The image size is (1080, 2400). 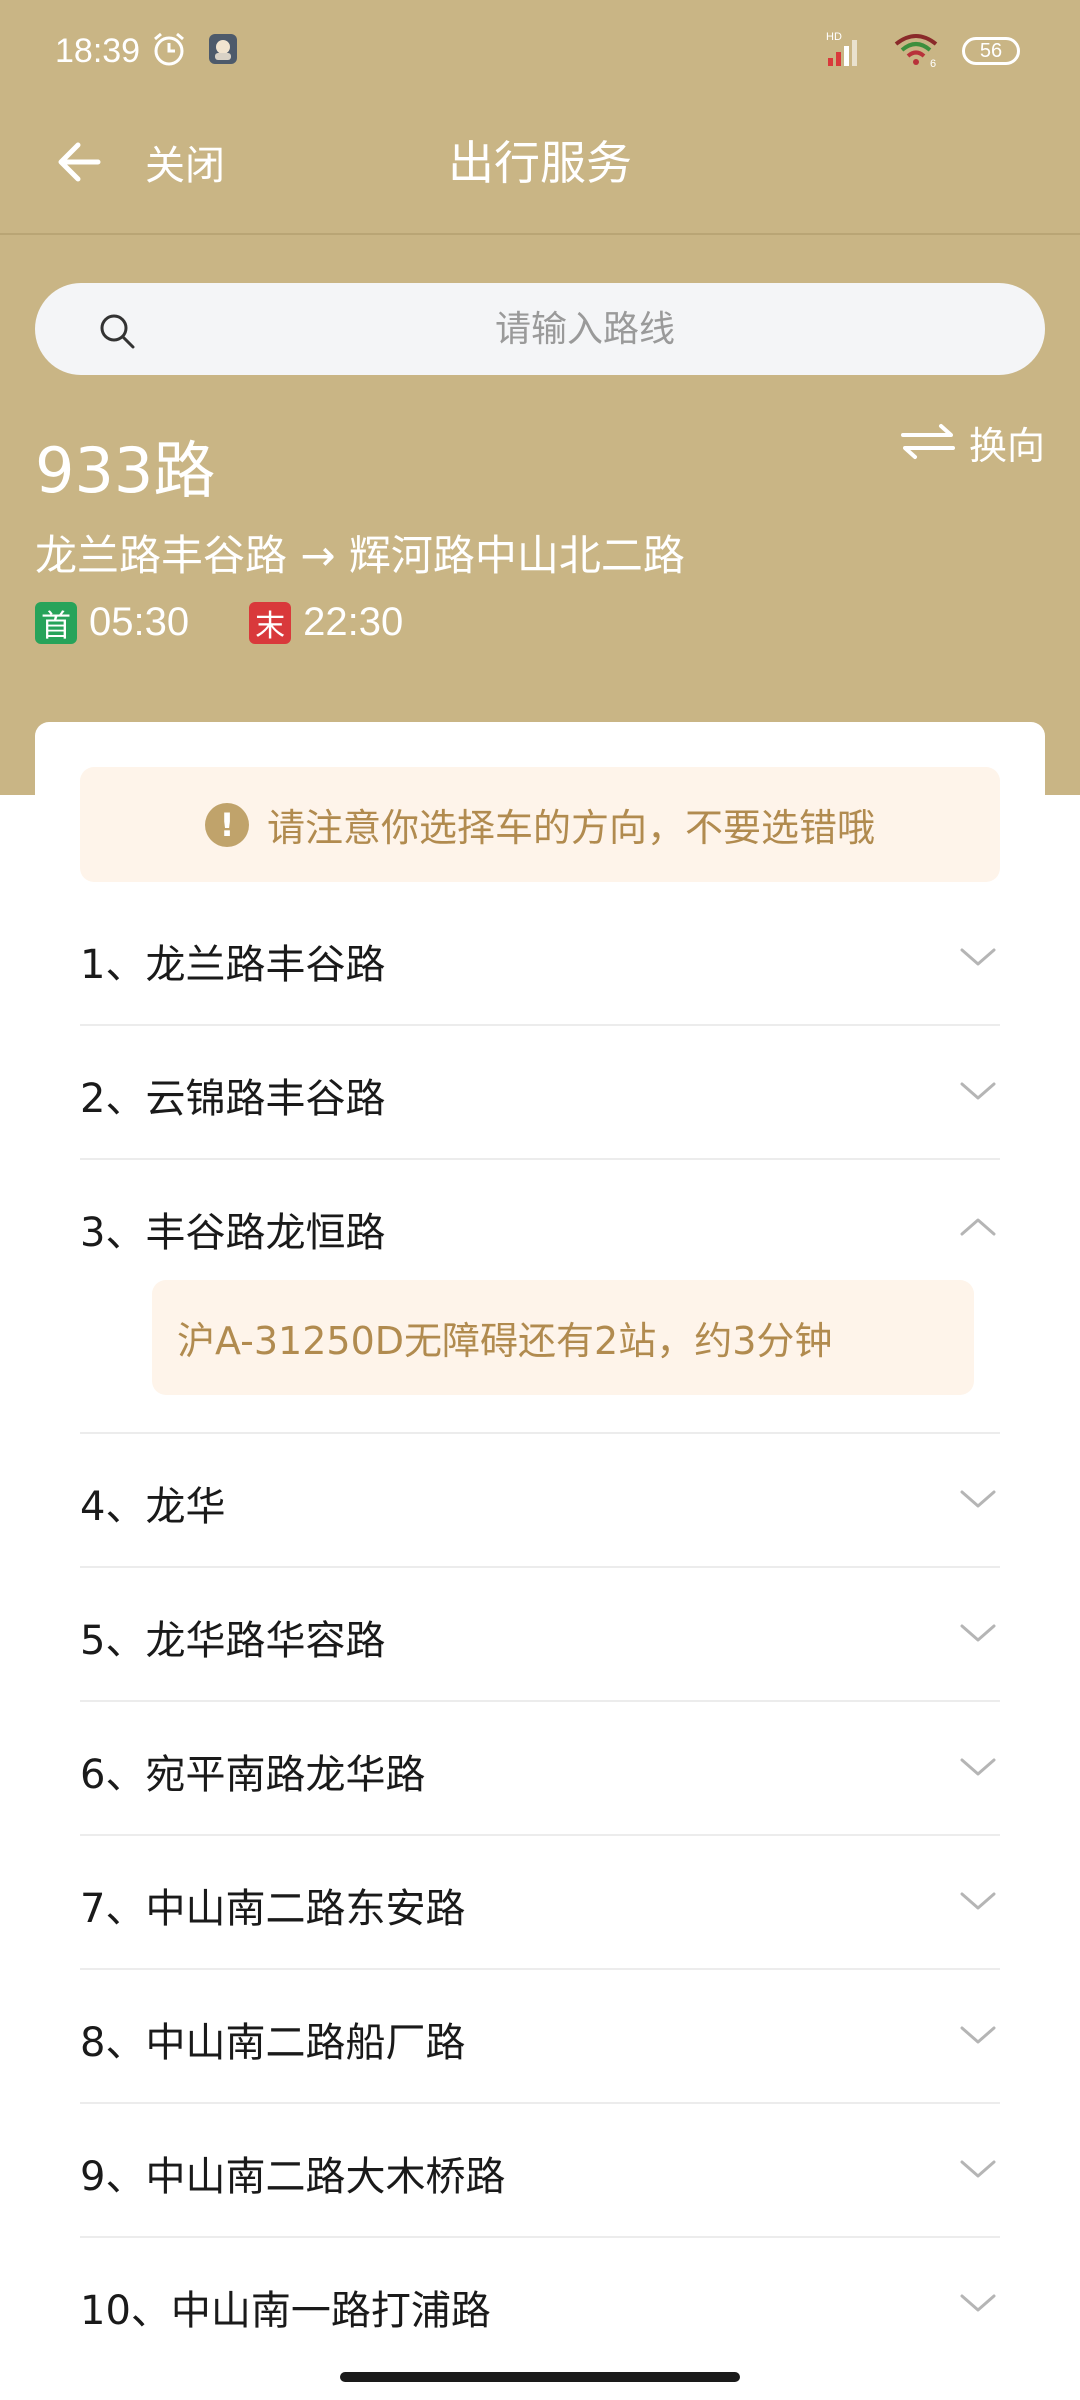 What do you see at coordinates (834, 37) in the screenshot?
I see `svg-text: HD` at bounding box center [834, 37].